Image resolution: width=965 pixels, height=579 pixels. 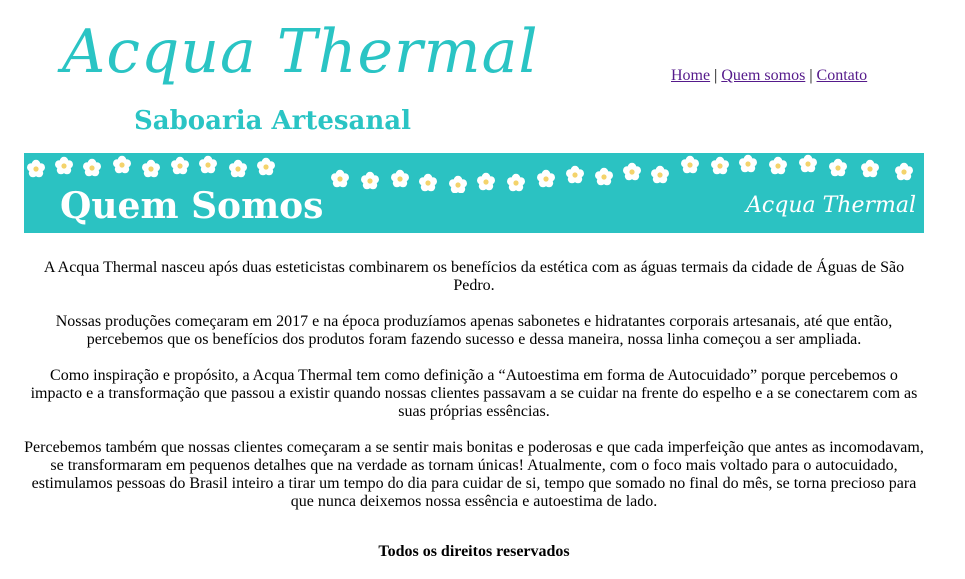 I want to click on brand-logo: Acqua Thermal, so click(x=300, y=52).